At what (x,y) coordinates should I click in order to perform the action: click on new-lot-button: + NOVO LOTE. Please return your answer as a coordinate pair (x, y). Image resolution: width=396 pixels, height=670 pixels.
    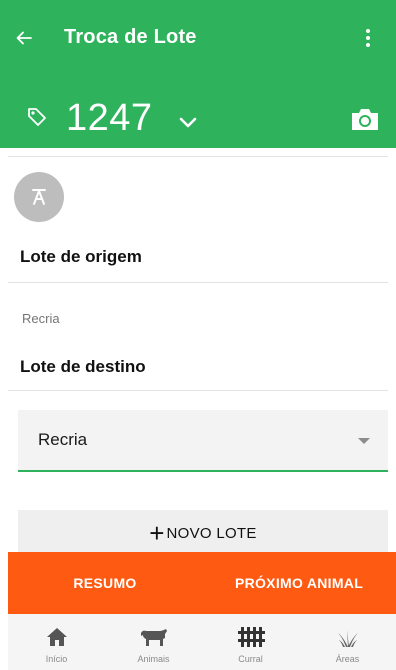
    Looking at the image, I should click on (203, 533).